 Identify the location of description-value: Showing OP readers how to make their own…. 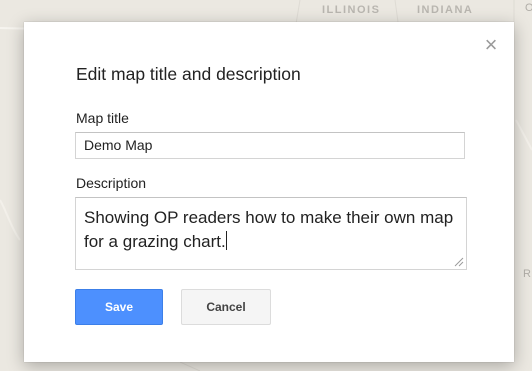
(269, 229).